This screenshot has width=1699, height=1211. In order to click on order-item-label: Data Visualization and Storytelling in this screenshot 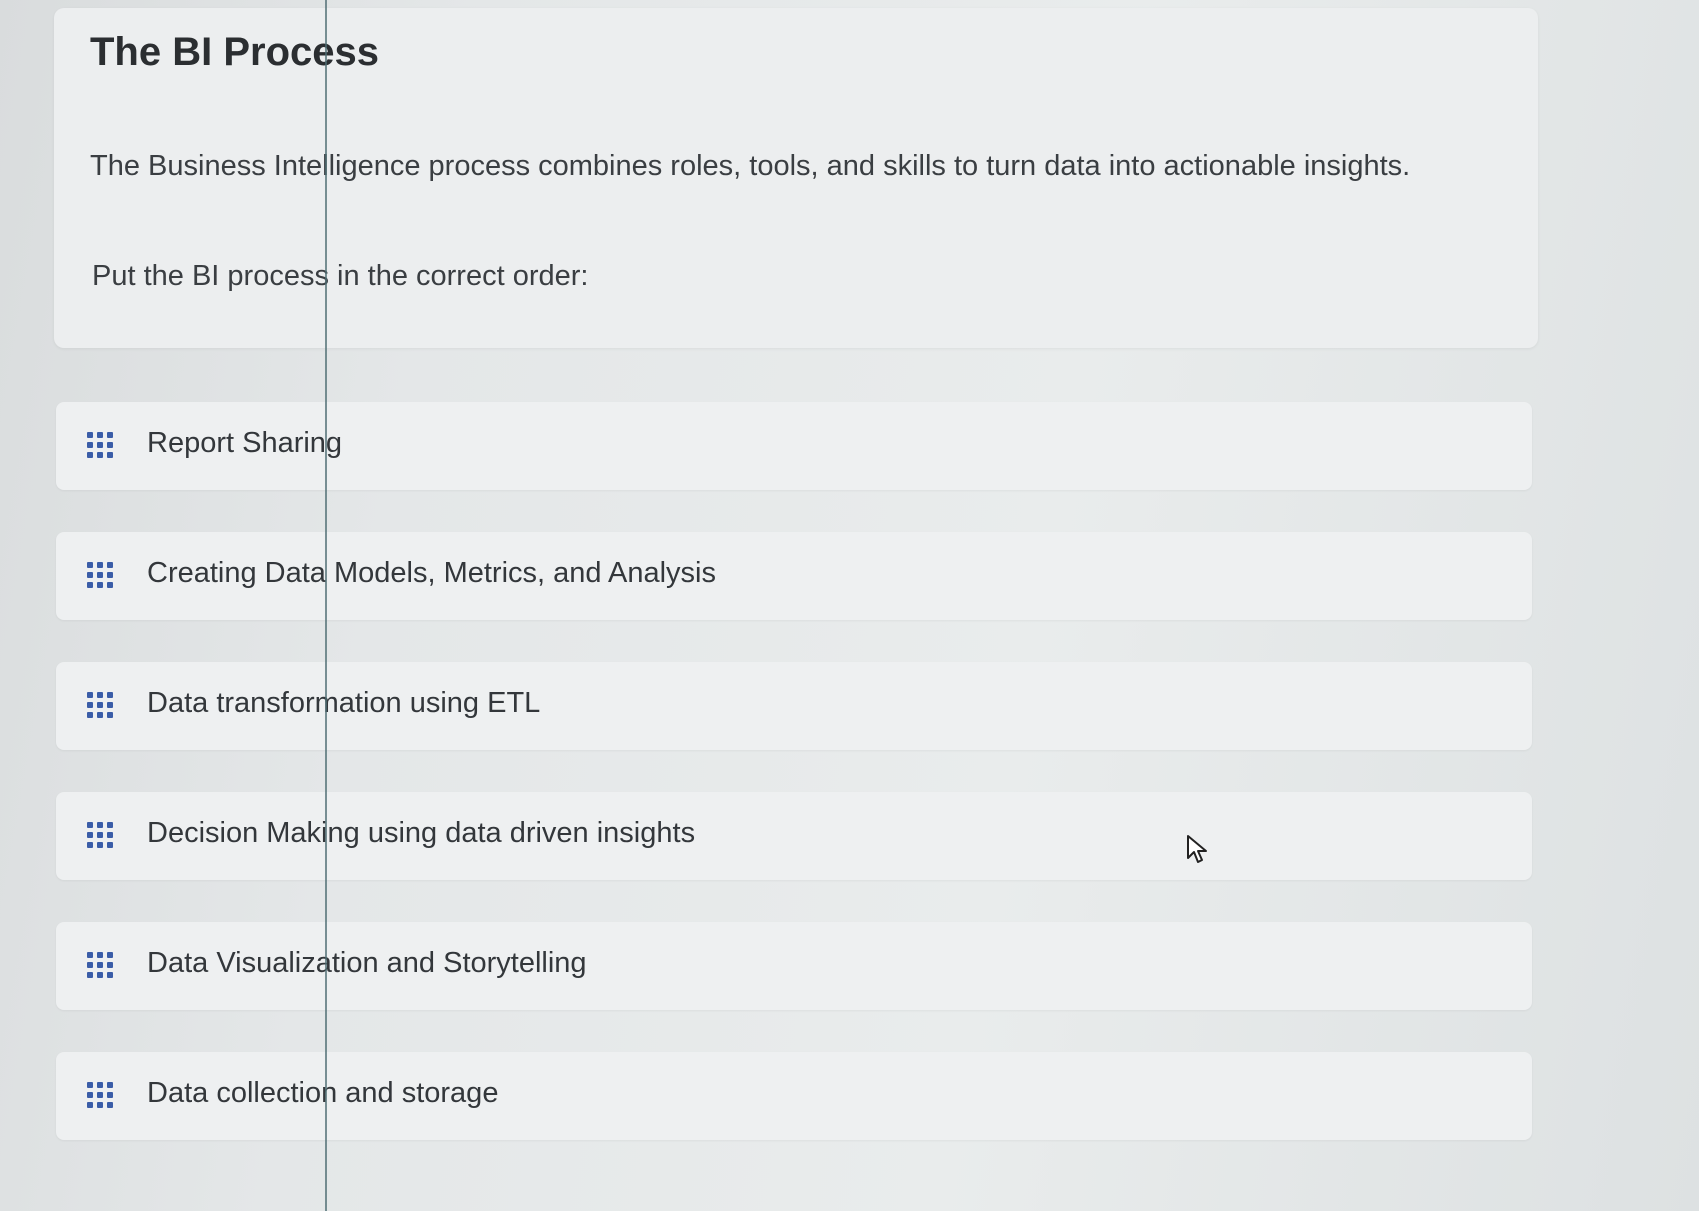, I will do `click(367, 963)`.